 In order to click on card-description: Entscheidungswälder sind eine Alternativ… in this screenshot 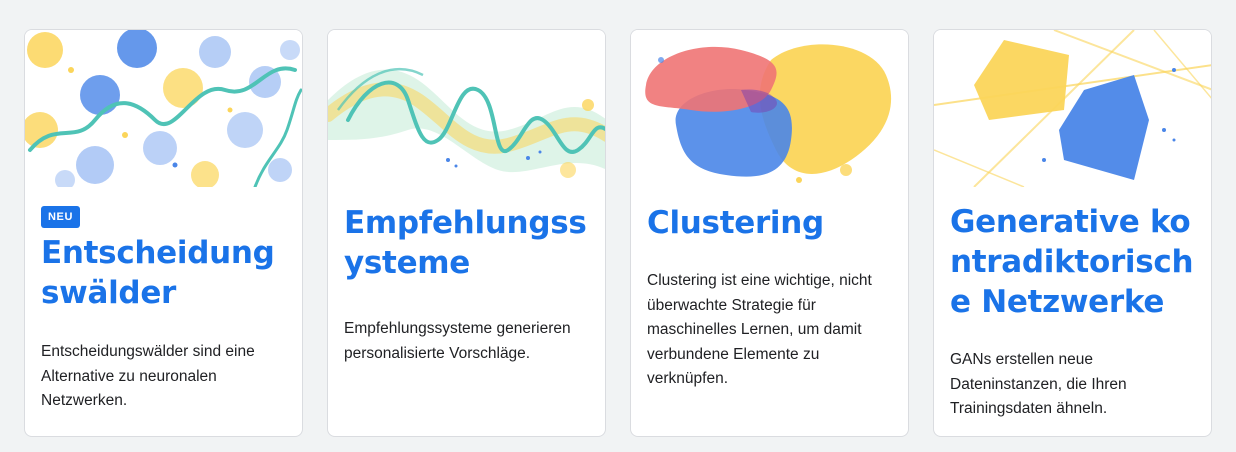, I will do `click(148, 376)`.